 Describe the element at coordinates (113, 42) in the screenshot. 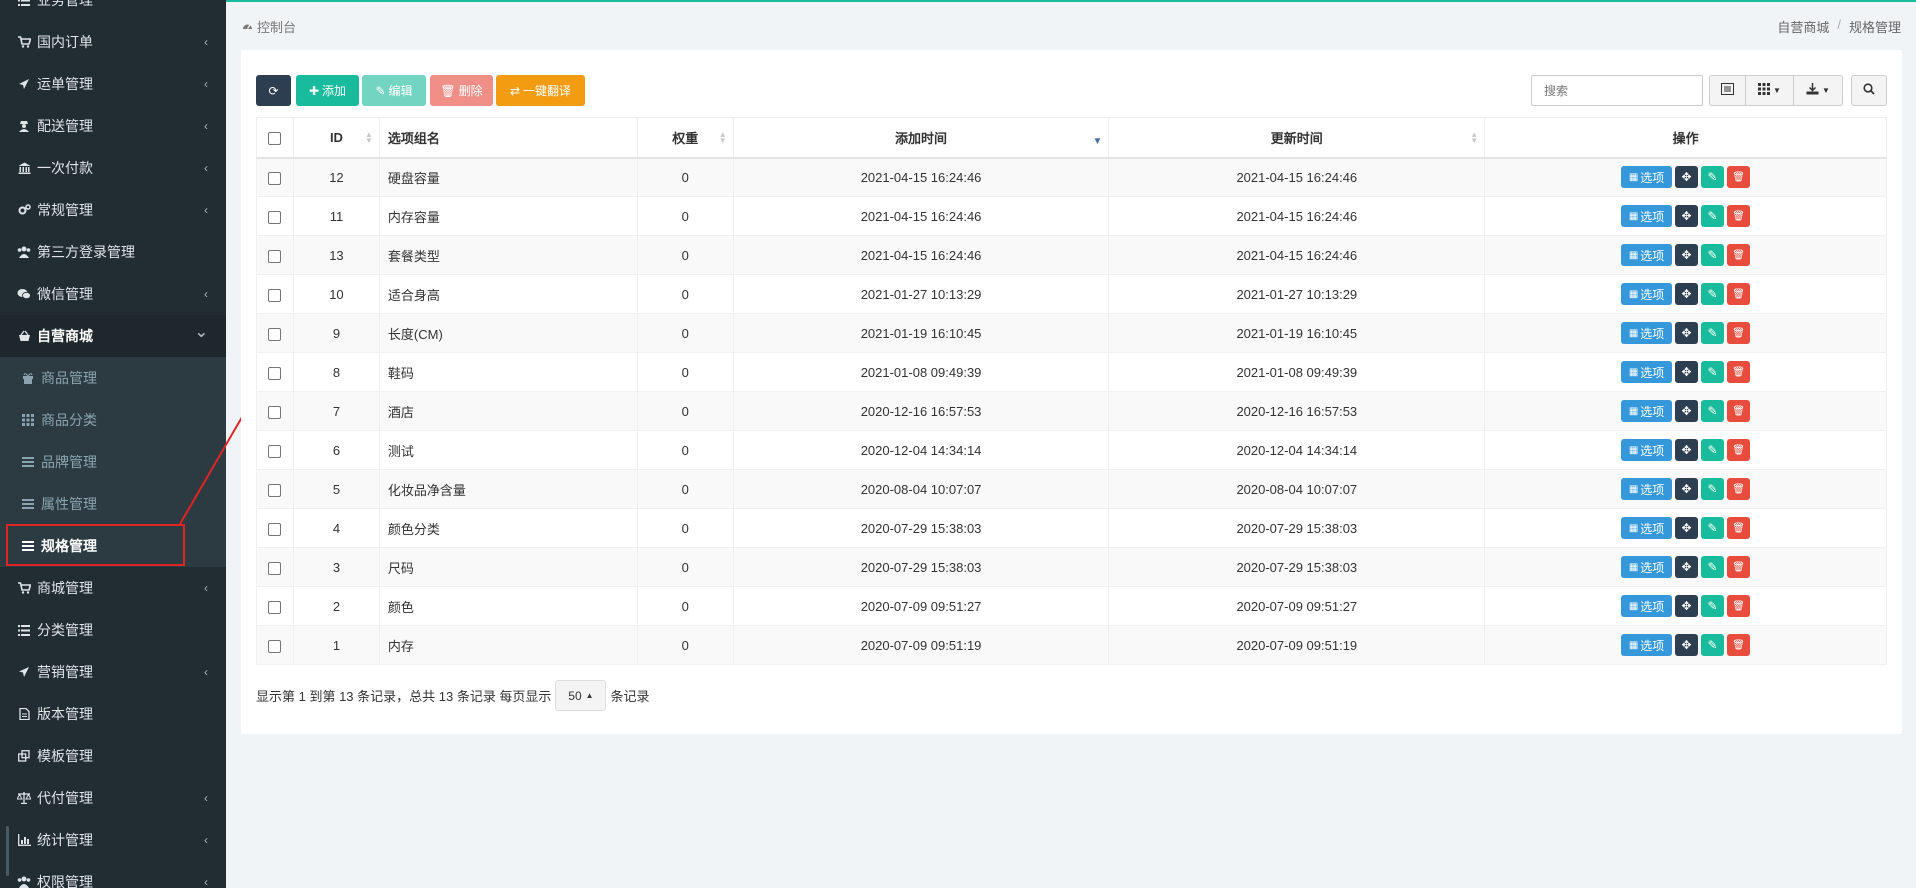

I see `sidebar-item-1: 国内订单 ‹` at that location.